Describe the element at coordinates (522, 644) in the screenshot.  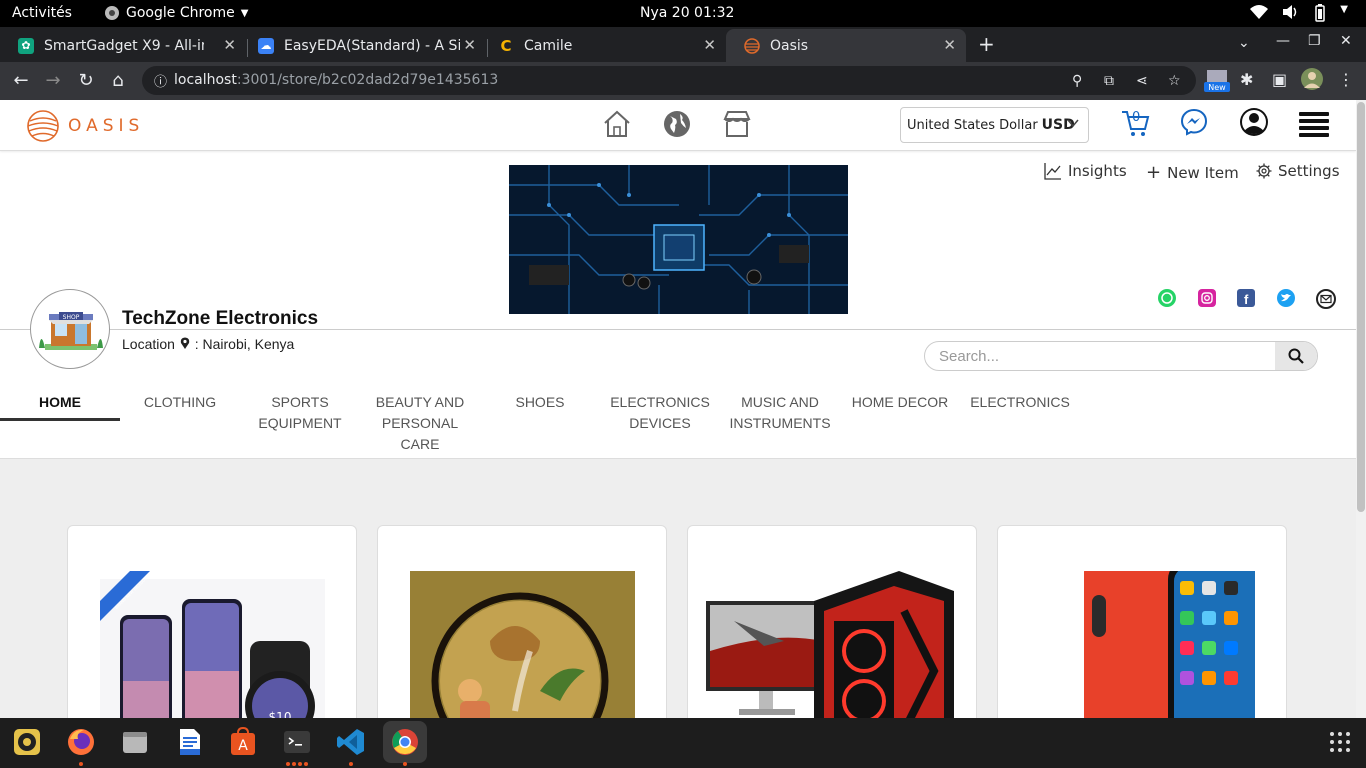
I see `product-image-incense-fountain` at that location.